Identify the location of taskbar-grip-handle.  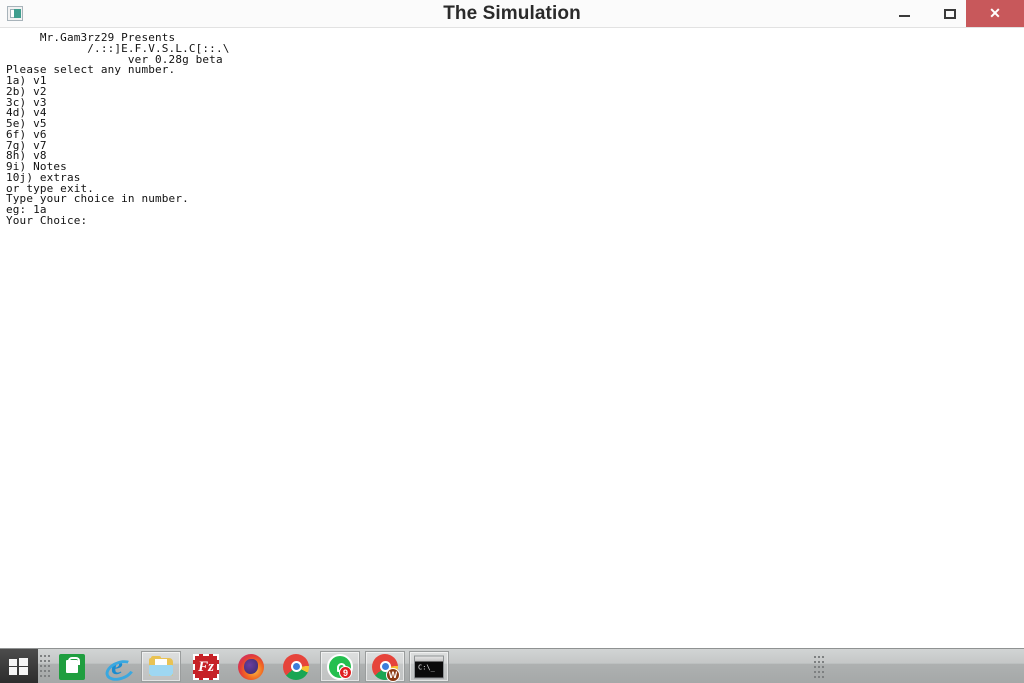
(45, 666).